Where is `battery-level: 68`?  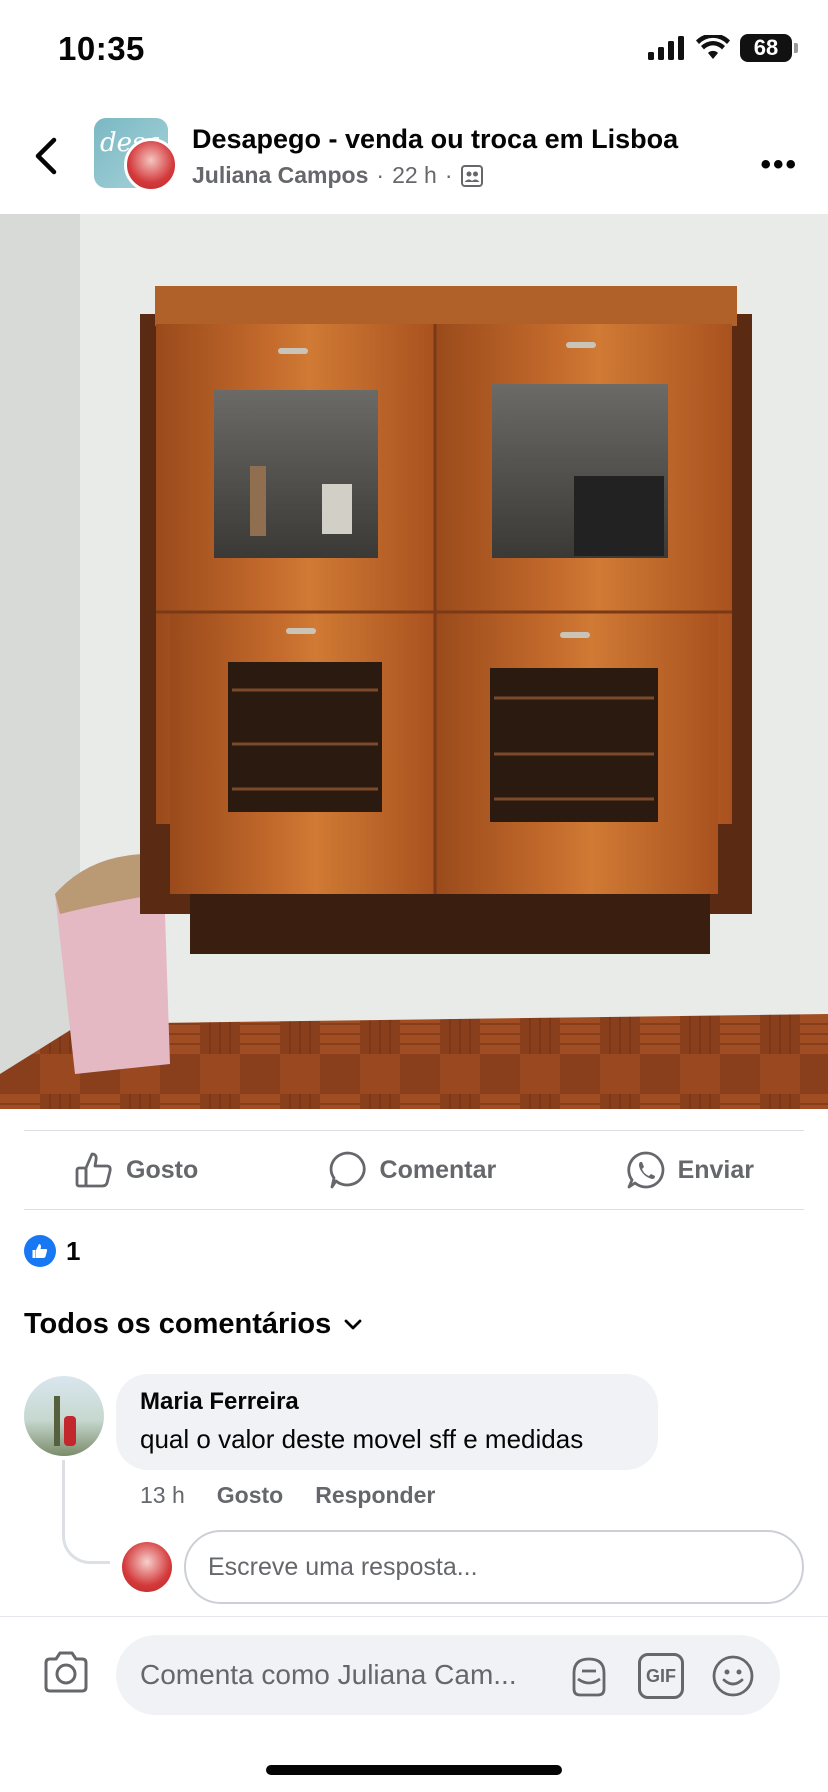
battery-level: 68 is located at coordinates (766, 47).